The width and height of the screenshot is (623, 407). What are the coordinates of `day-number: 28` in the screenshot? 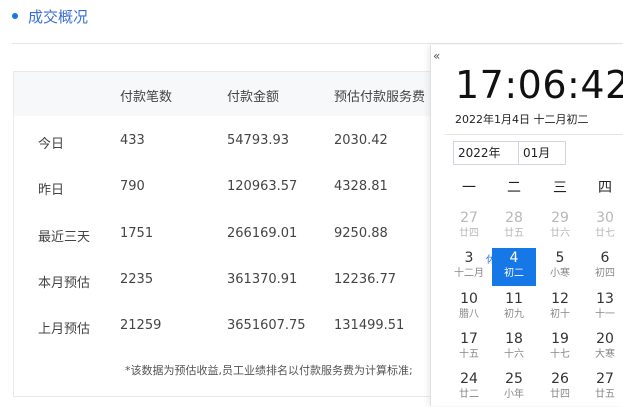 It's located at (514, 218).